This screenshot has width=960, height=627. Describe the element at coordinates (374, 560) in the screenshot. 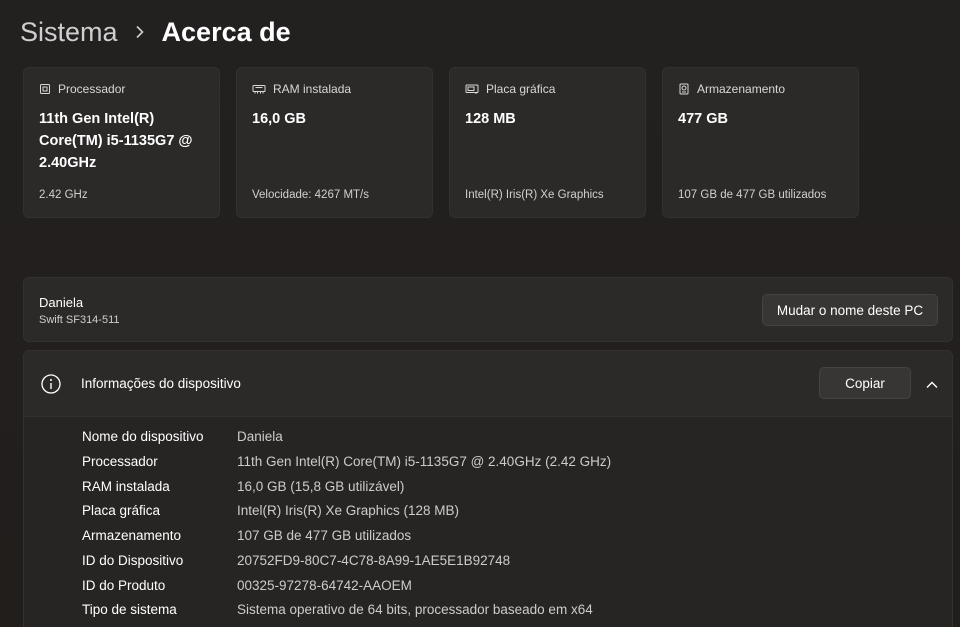

I see `spec-value: 20752FD9-80C7-4C78-8A99-1AE5E1B92748` at that location.